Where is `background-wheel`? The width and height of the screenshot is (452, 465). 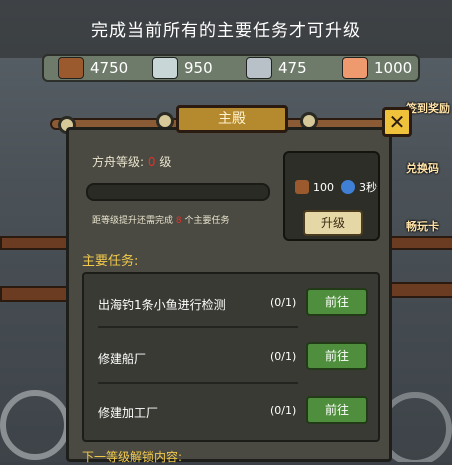
background-wheel is located at coordinates (35, 425).